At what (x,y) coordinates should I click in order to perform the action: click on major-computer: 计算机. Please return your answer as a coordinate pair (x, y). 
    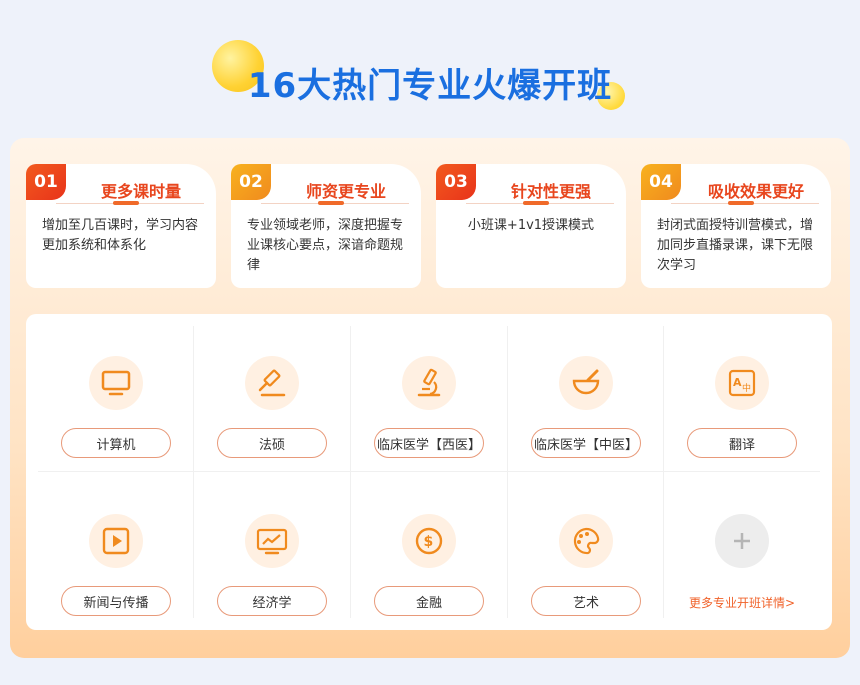
    Looking at the image, I should click on (116, 392).